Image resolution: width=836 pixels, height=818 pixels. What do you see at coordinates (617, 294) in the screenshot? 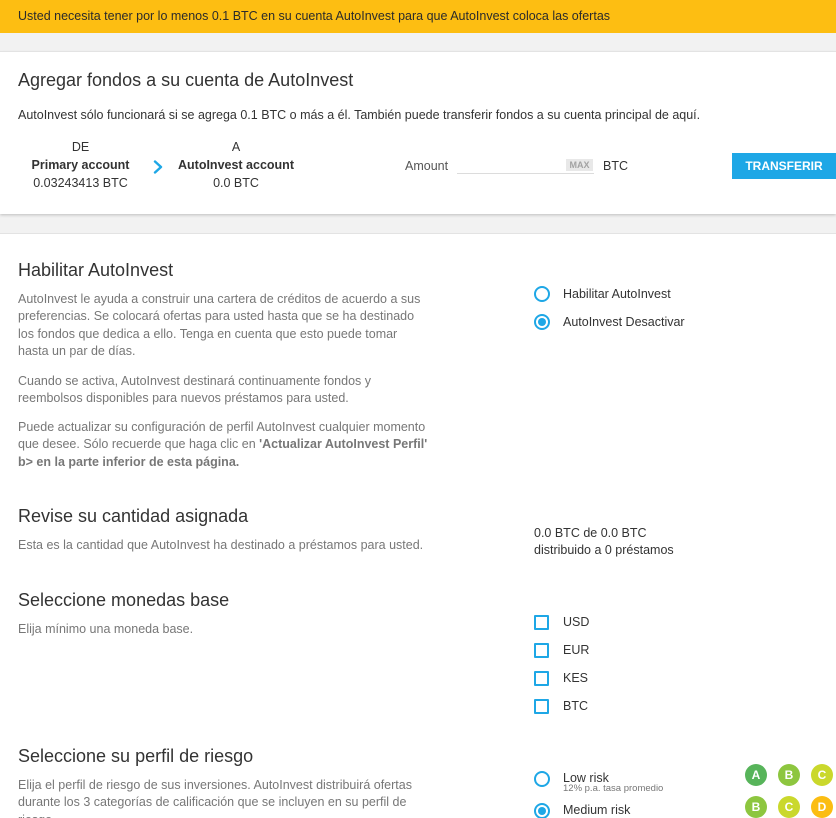
I see `enable-on-label: Habilitar AutoInvest` at bounding box center [617, 294].